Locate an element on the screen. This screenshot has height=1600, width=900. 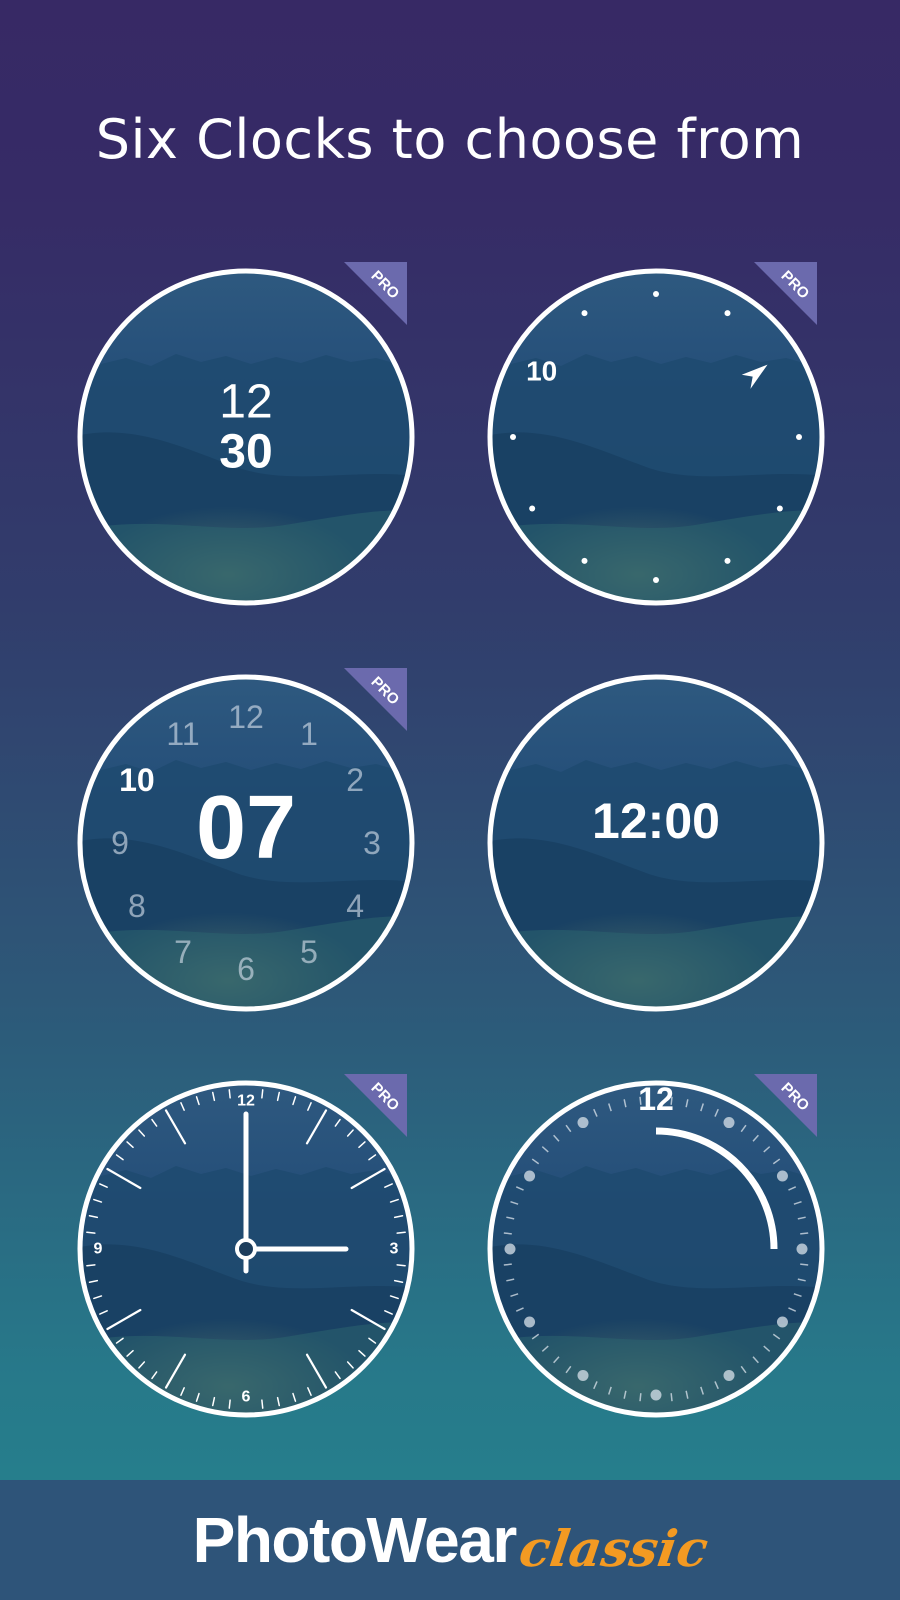
clock-face-analog-classic: PRO 12 3 6 9 is located at coordinates (246, 1249).